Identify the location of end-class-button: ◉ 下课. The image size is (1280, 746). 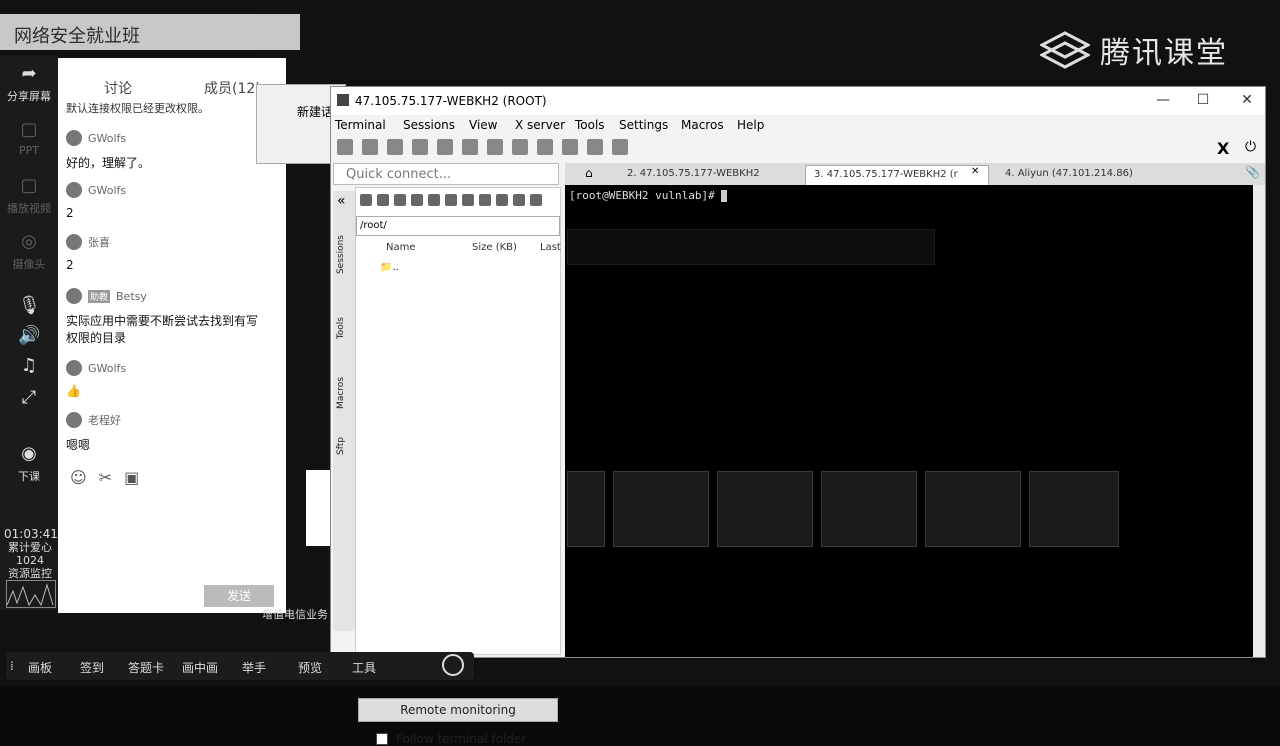
(29, 463).